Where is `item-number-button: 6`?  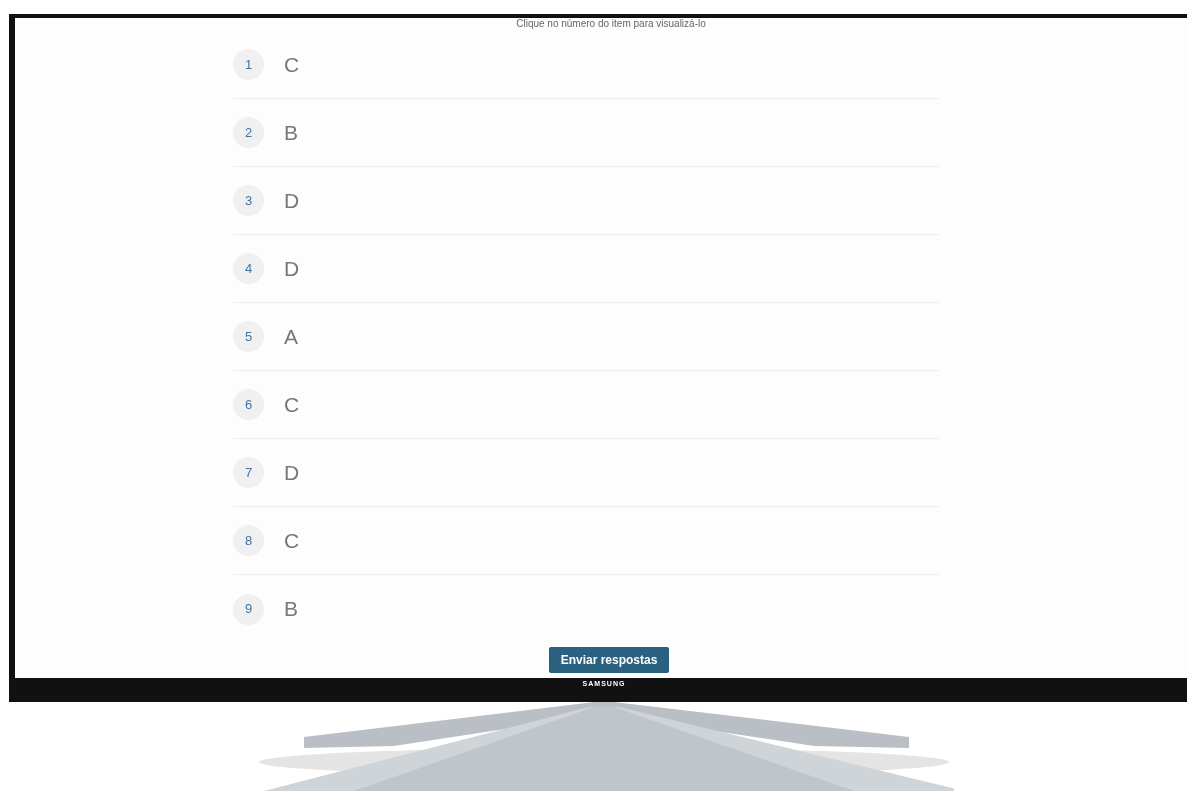 item-number-button: 6 is located at coordinates (248, 404).